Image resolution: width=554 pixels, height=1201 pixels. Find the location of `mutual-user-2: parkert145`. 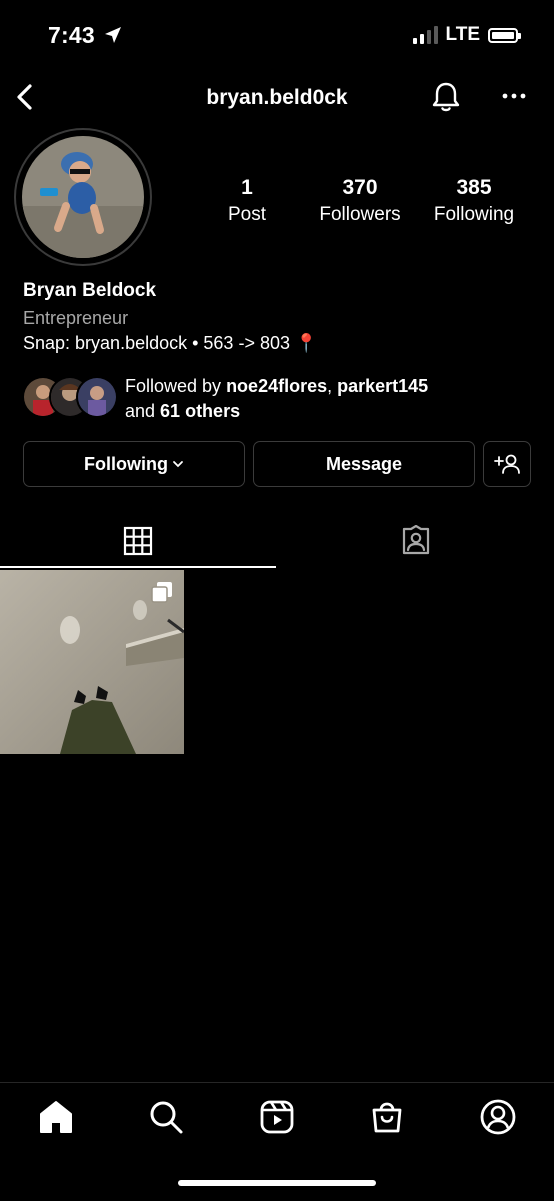

mutual-user-2: parkert145 is located at coordinates (382, 386).